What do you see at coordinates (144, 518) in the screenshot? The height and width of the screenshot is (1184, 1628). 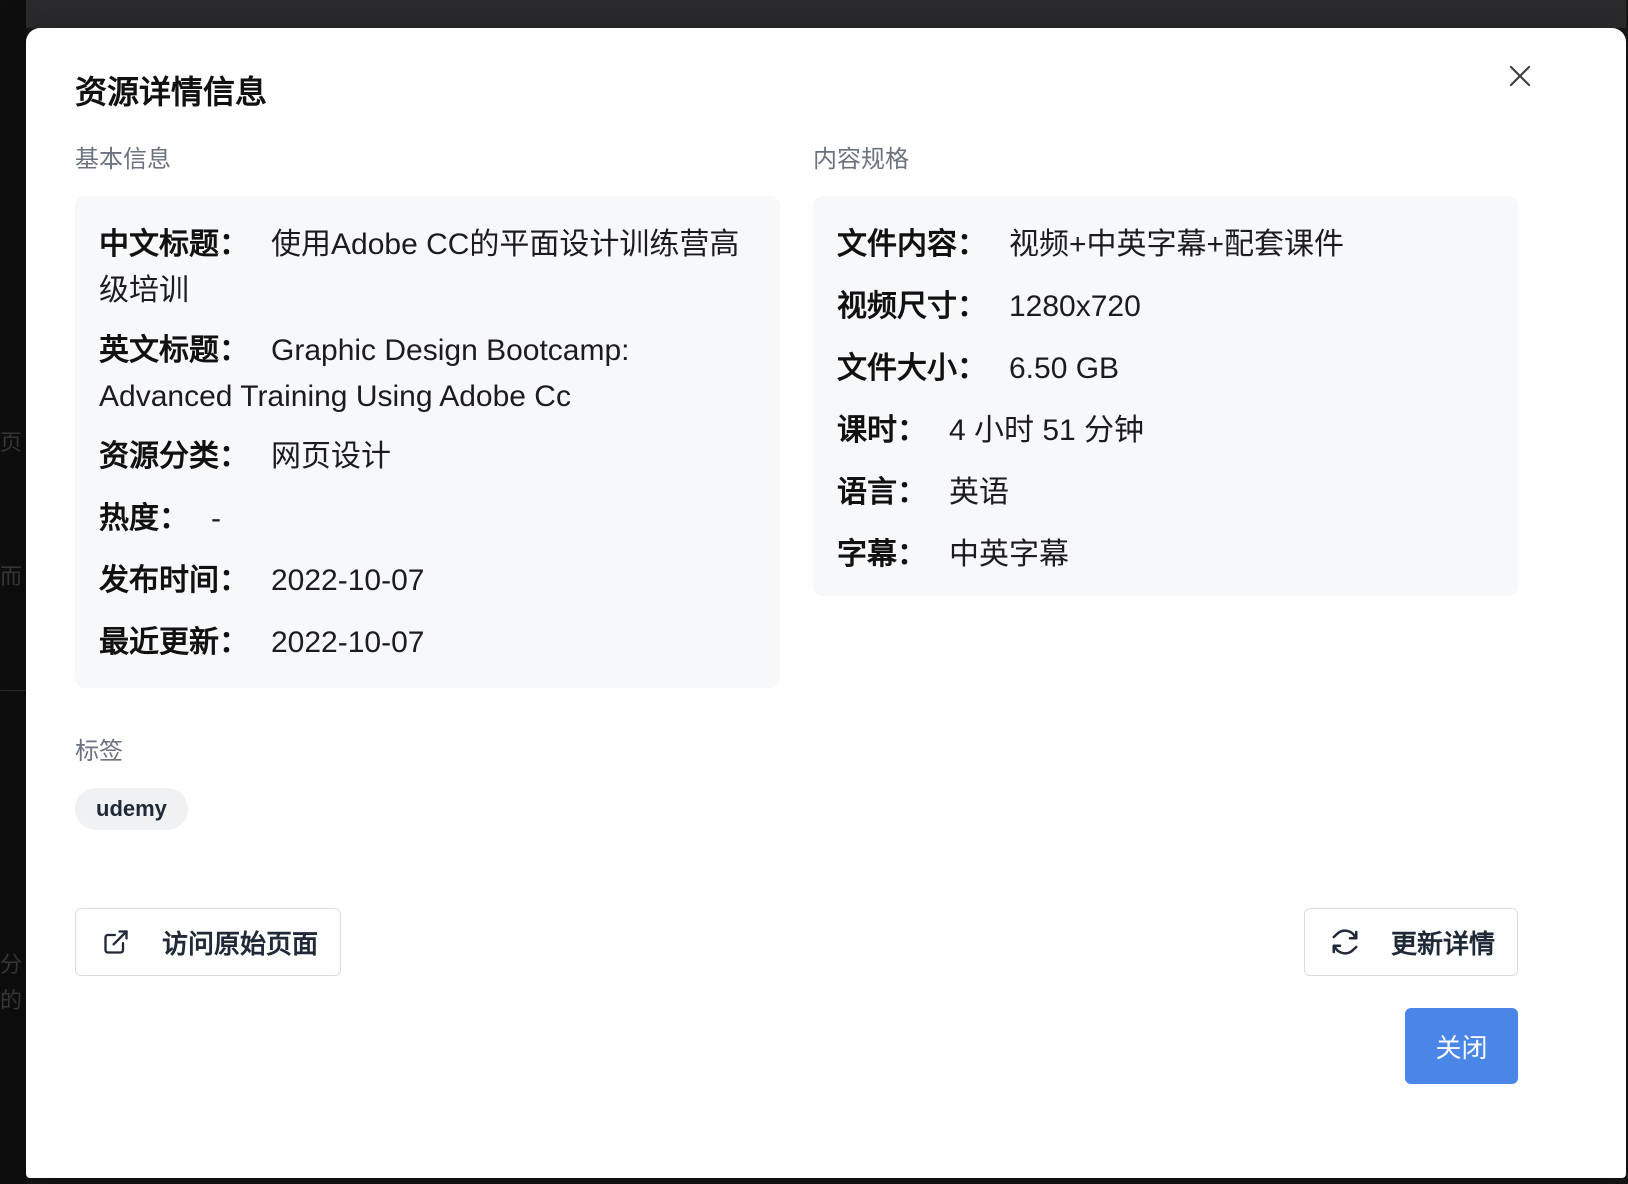 I see `info-key: 热度：` at bounding box center [144, 518].